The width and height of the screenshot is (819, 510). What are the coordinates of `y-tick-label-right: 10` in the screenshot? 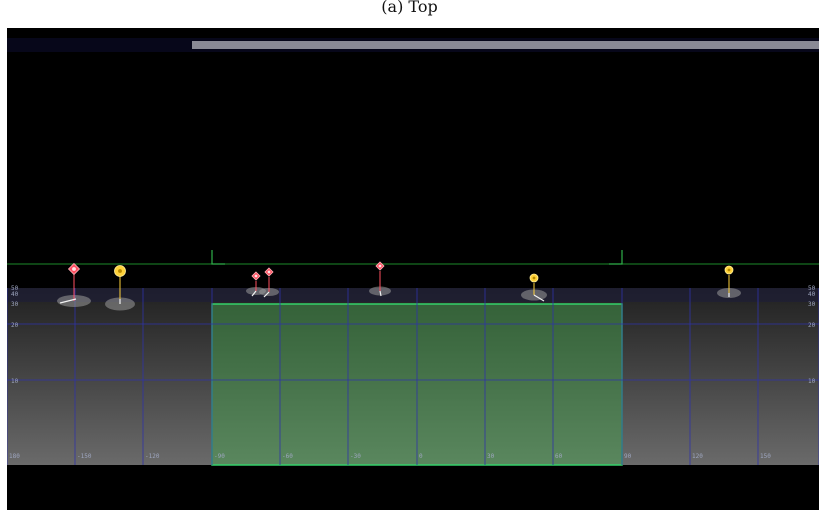 It's located at (812, 381).